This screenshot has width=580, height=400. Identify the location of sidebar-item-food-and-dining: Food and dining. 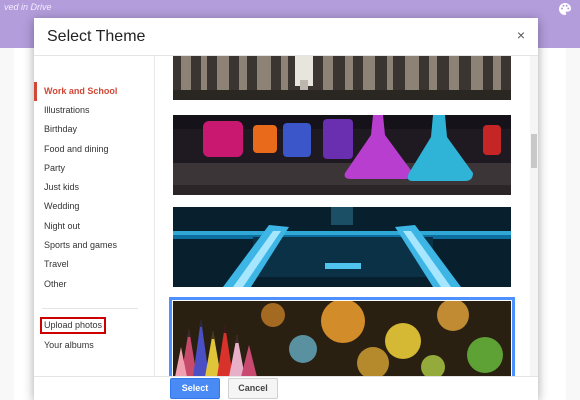
(94, 149).